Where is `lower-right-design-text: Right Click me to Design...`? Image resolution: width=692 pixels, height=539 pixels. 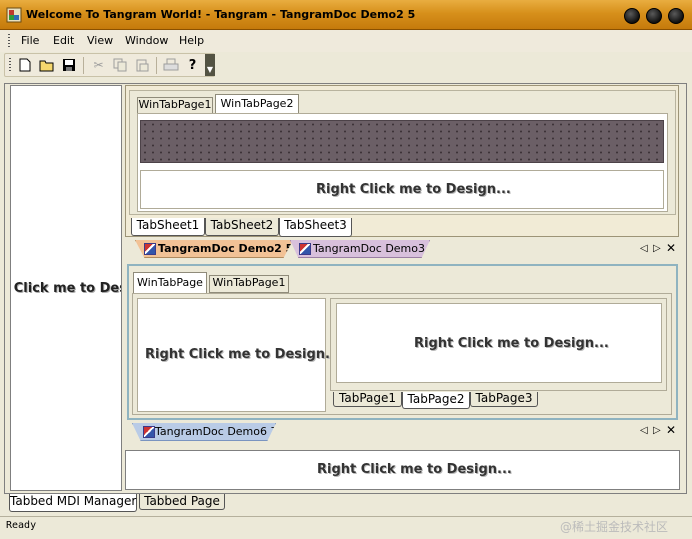 lower-right-design-text: Right Click me to Design... is located at coordinates (511, 343).